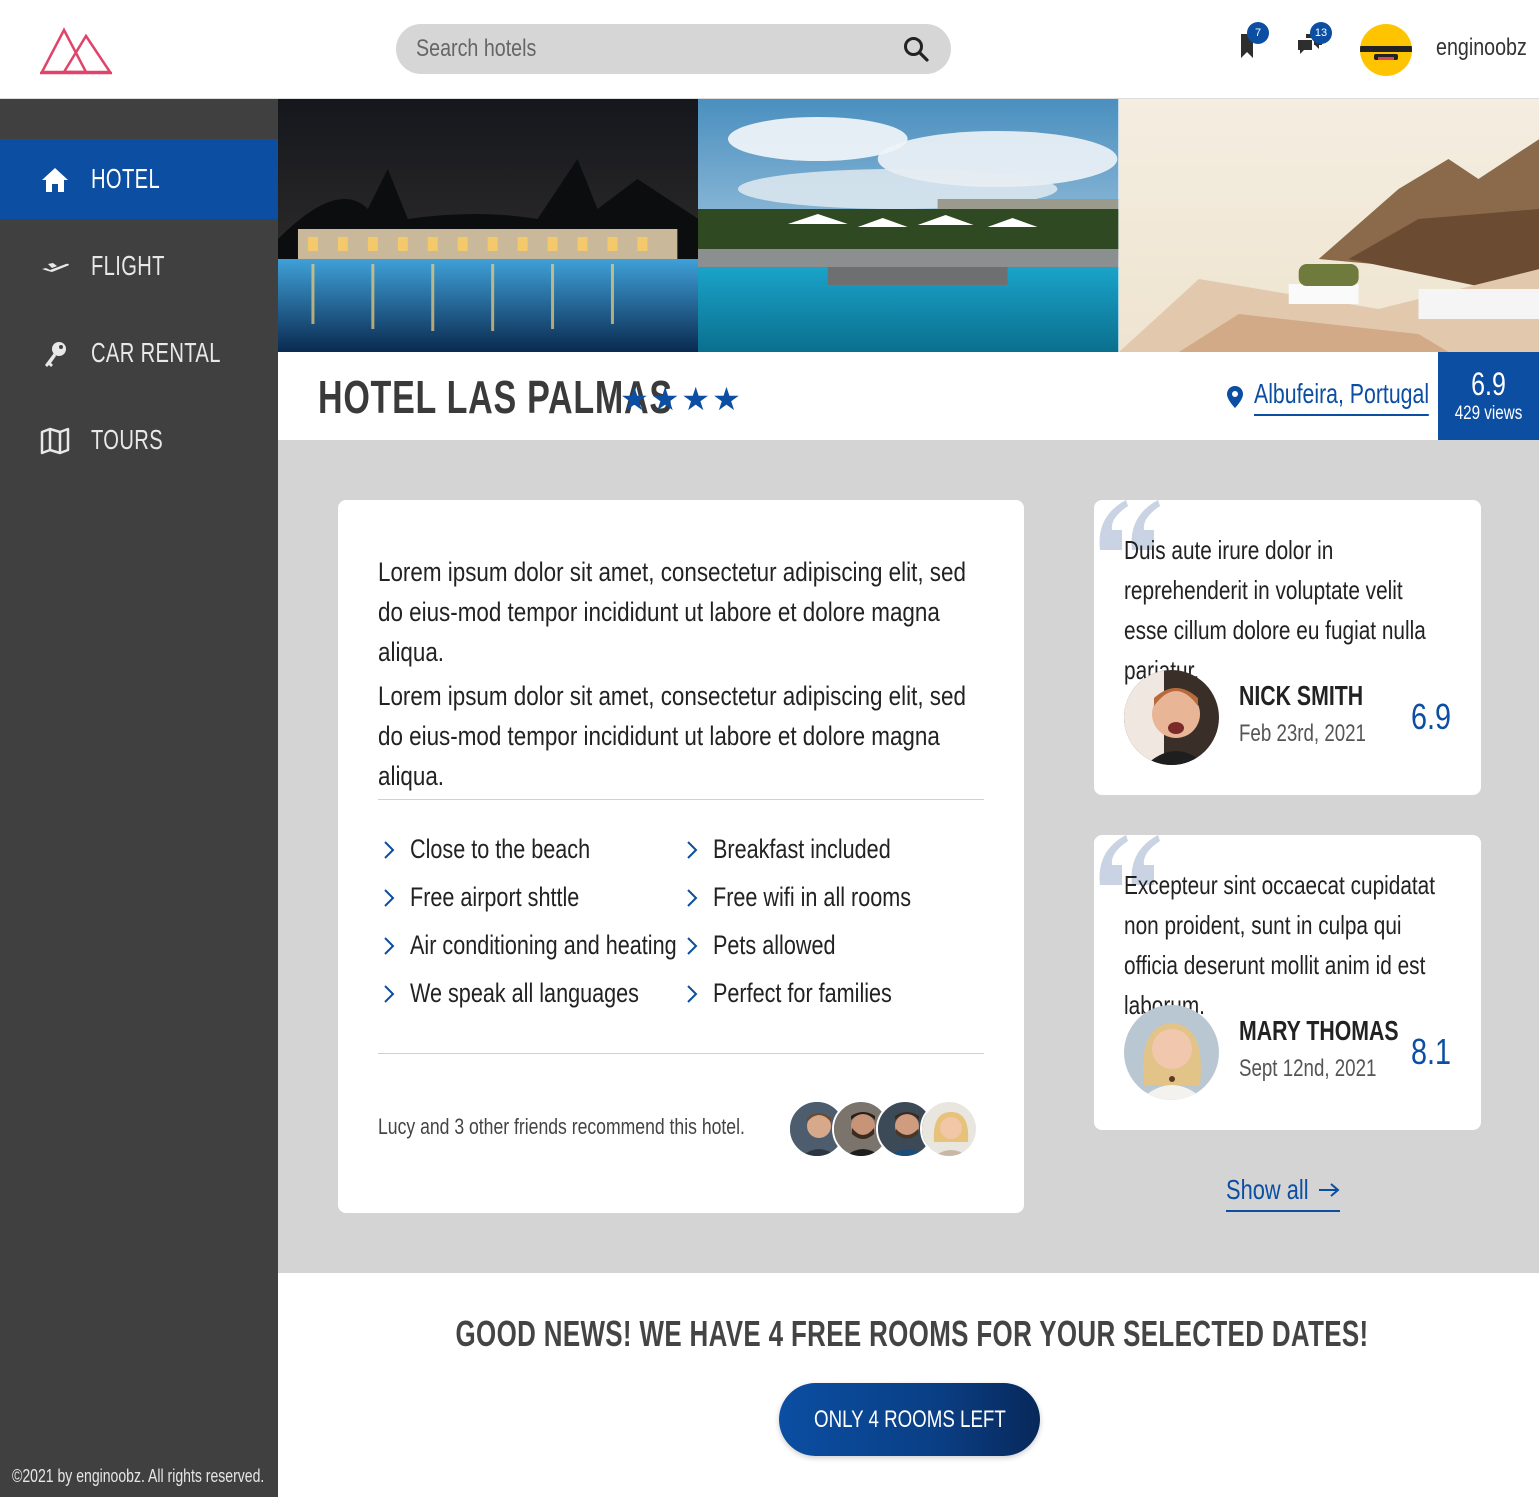 This screenshot has width=1539, height=1497. What do you see at coordinates (810, 849) in the screenshot?
I see `feature-item: Breakfast included` at bounding box center [810, 849].